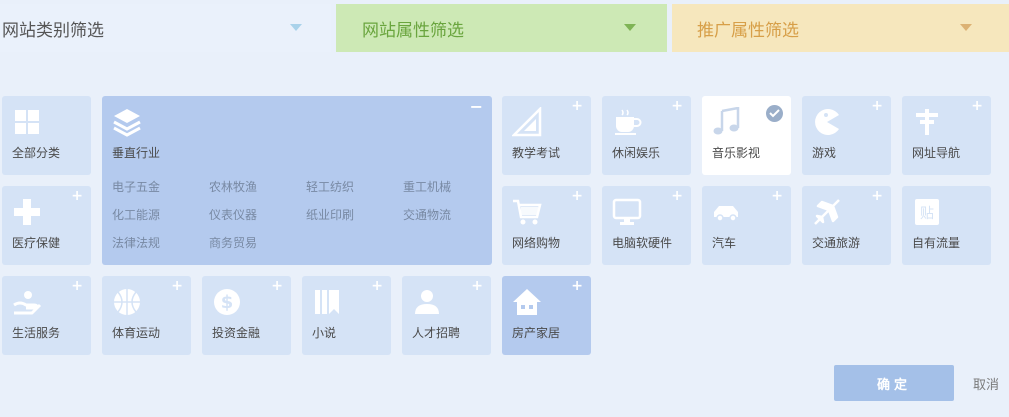 This screenshot has width=1009, height=417. What do you see at coordinates (846, 135) in the screenshot?
I see `tile-games: + 游戏` at bounding box center [846, 135].